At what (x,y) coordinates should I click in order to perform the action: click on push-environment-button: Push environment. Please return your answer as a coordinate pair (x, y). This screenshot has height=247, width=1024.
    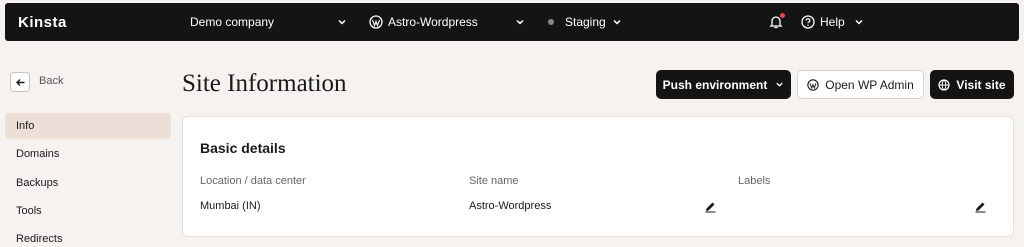
    Looking at the image, I should click on (723, 84).